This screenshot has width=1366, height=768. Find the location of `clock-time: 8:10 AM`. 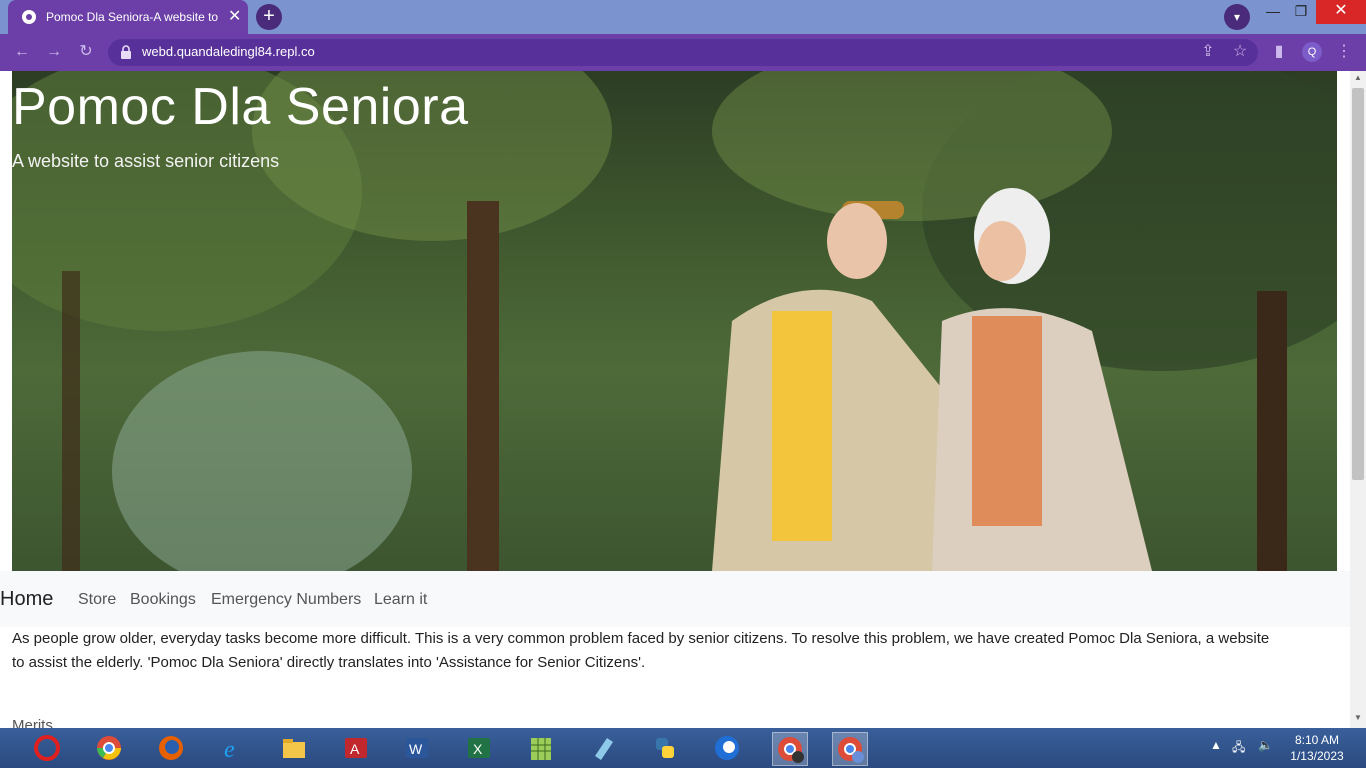

clock-time: 8:10 AM is located at coordinates (1317, 740).